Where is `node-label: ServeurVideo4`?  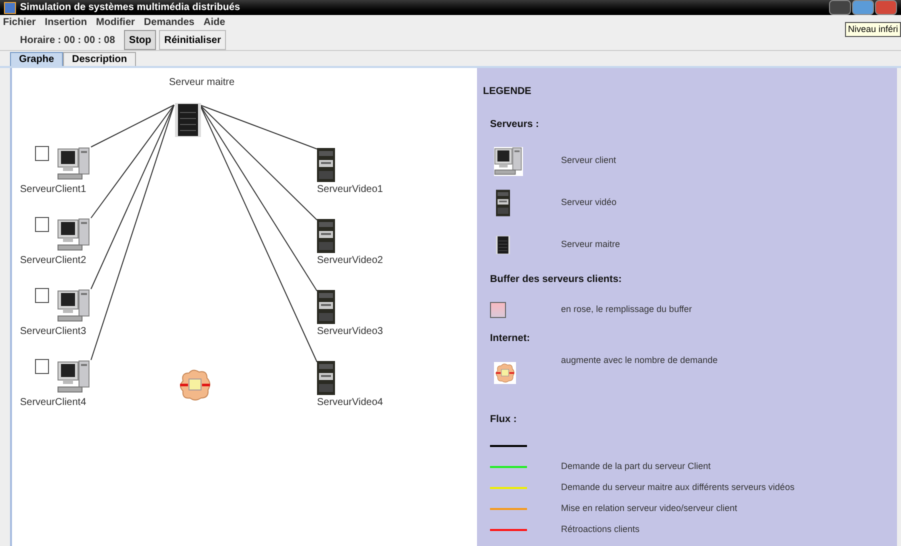 node-label: ServeurVideo4 is located at coordinates (350, 403).